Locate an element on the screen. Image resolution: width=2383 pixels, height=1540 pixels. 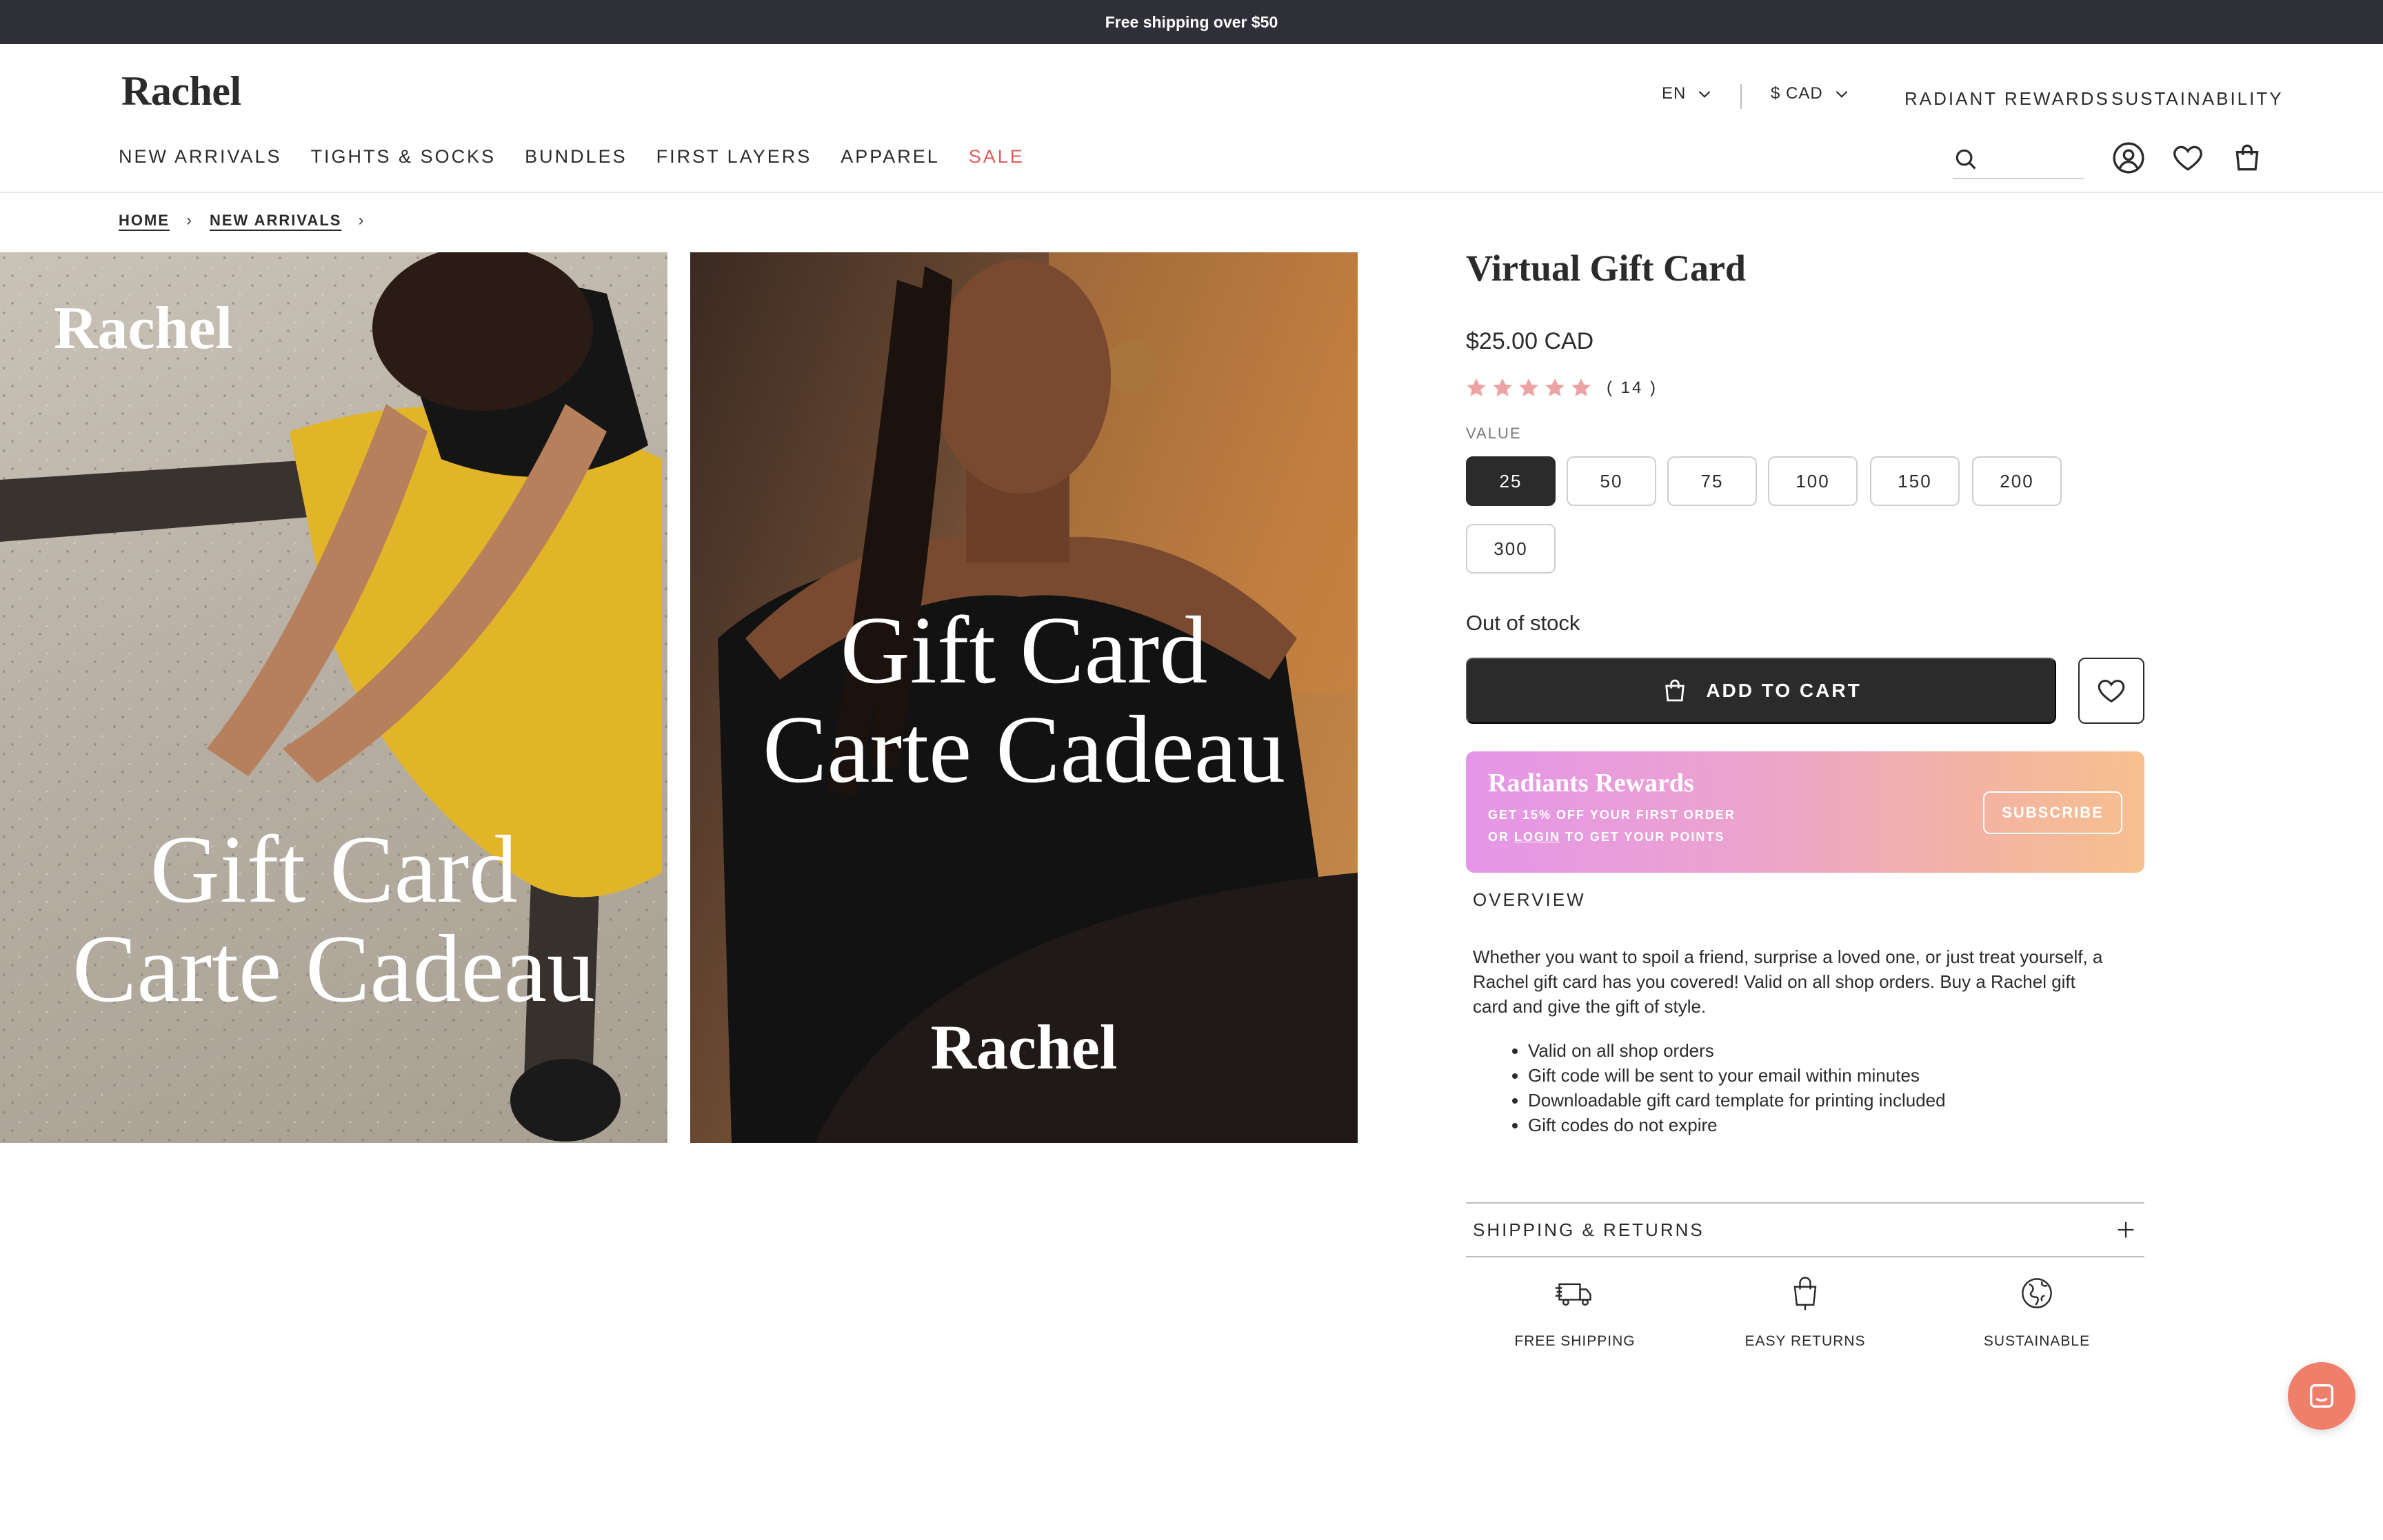
nav-sale: SALE is located at coordinates (997, 157).